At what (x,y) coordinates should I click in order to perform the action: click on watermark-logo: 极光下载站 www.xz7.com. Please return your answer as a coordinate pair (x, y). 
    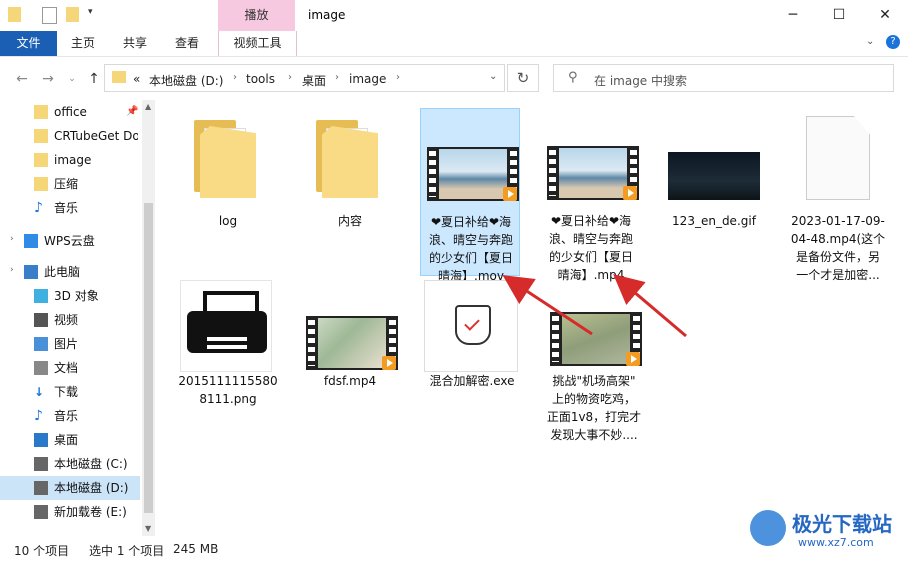
    Looking at the image, I should click on (828, 531).